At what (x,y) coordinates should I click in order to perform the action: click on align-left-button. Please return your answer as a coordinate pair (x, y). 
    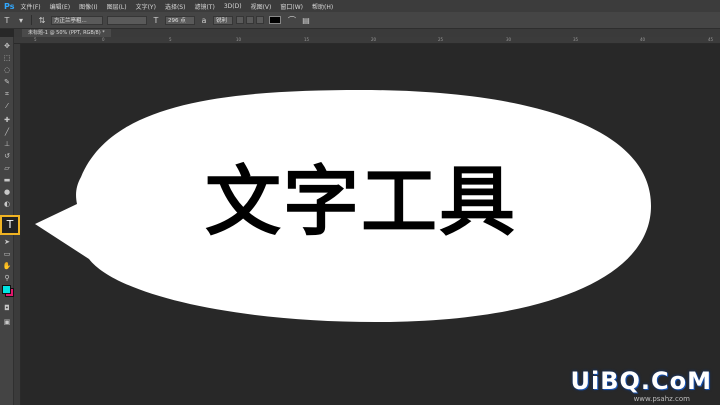
    Looking at the image, I should click on (240, 20).